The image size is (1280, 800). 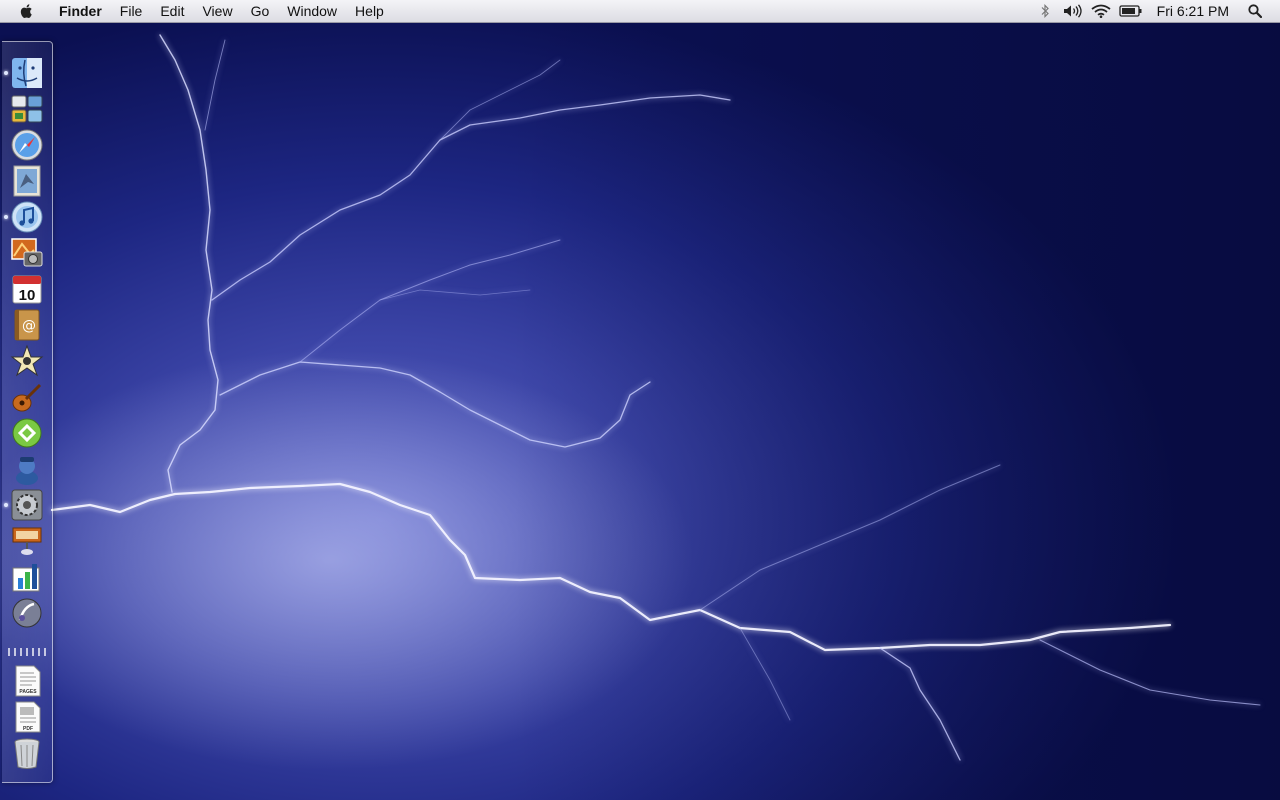 I want to click on dock-item-safari, so click(x=27, y=145).